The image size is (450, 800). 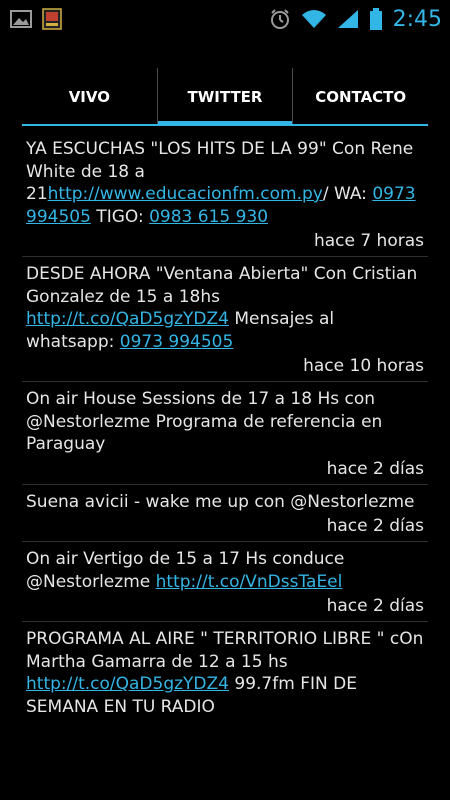 What do you see at coordinates (21, 19) in the screenshot?
I see `gallery-icon` at bounding box center [21, 19].